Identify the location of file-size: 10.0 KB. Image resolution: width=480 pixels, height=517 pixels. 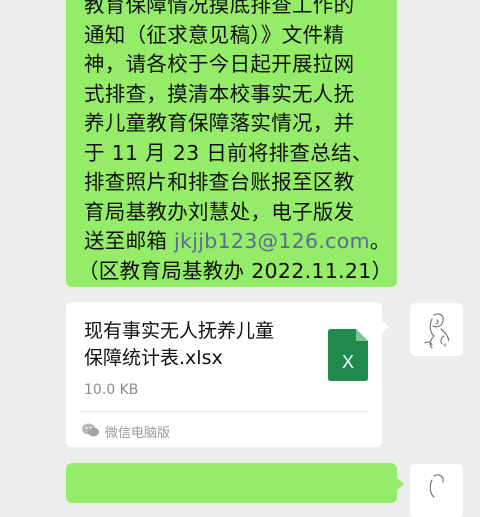
(111, 390).